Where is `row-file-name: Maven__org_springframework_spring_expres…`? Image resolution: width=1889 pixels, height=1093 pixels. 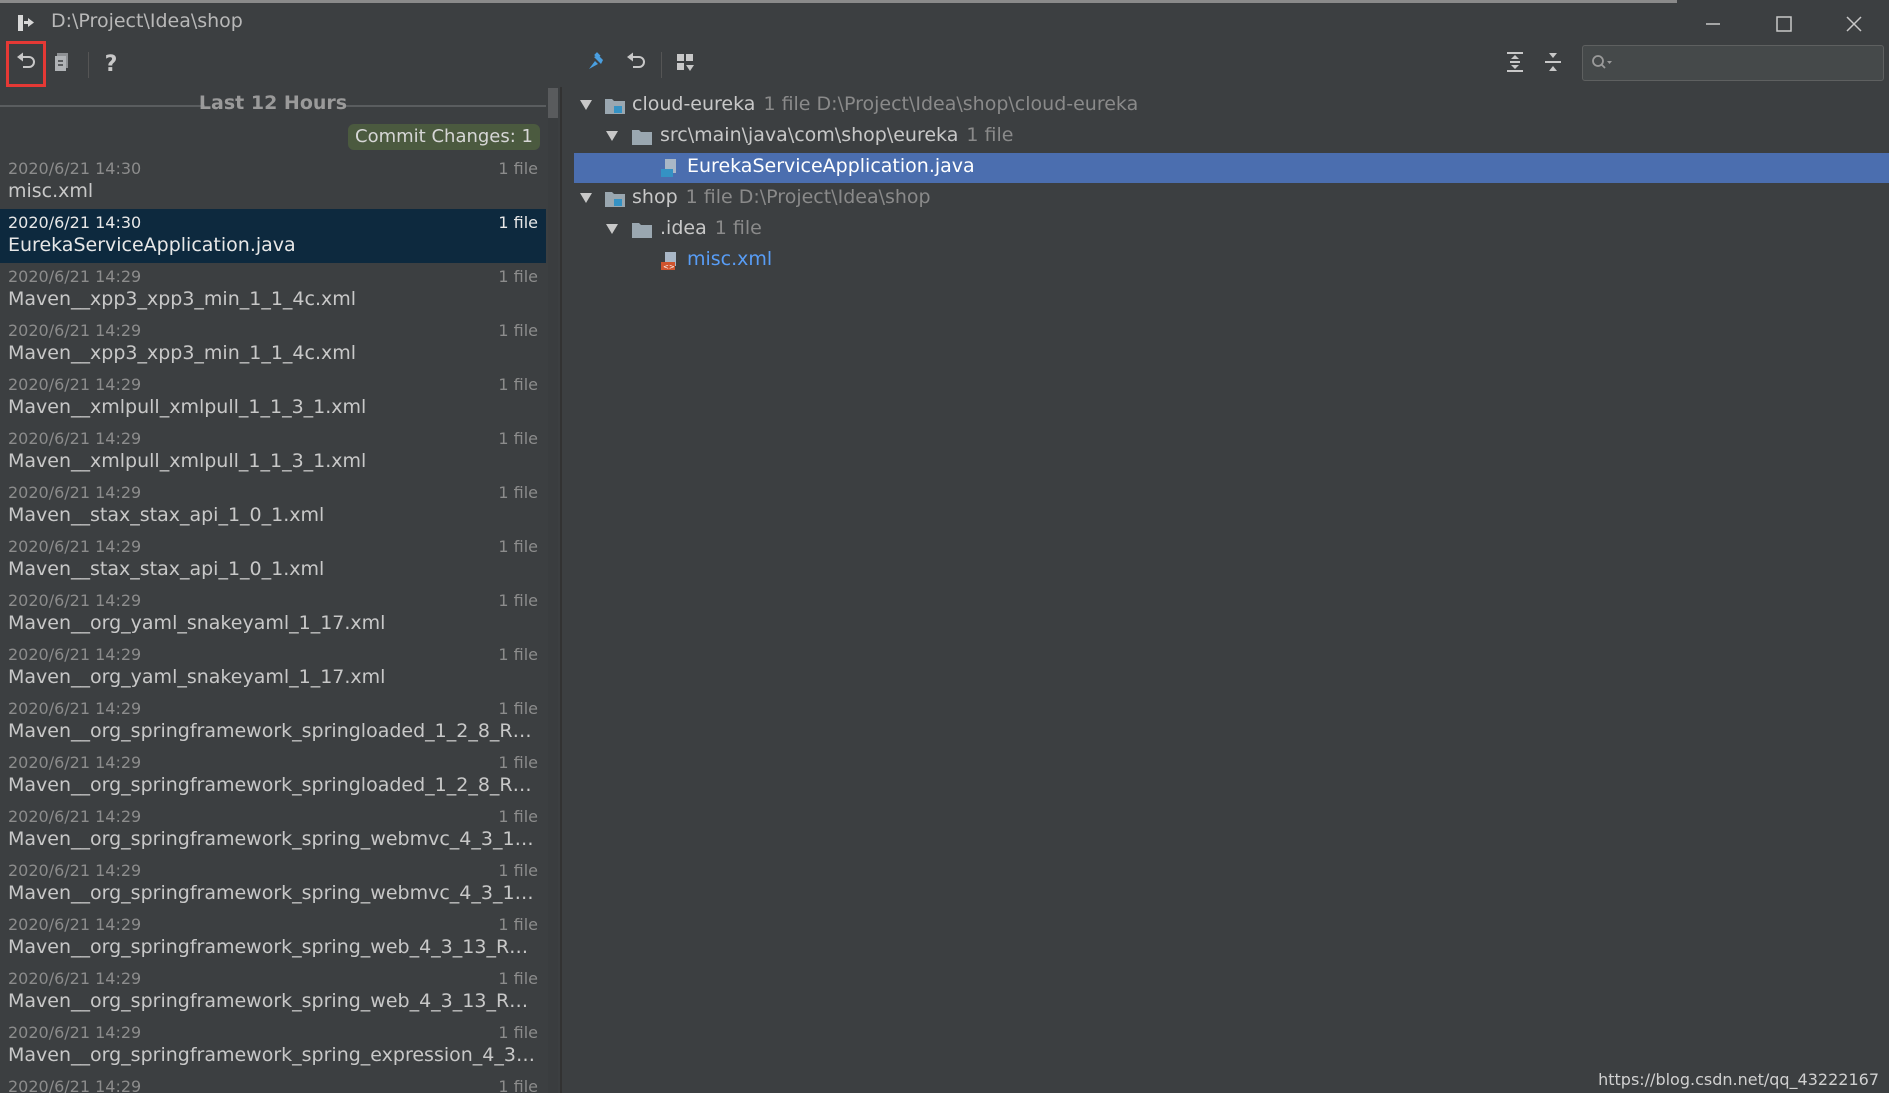 row-file-name: Maven__org_springframework_spring_expres… is located at coordinates (273, 1055).